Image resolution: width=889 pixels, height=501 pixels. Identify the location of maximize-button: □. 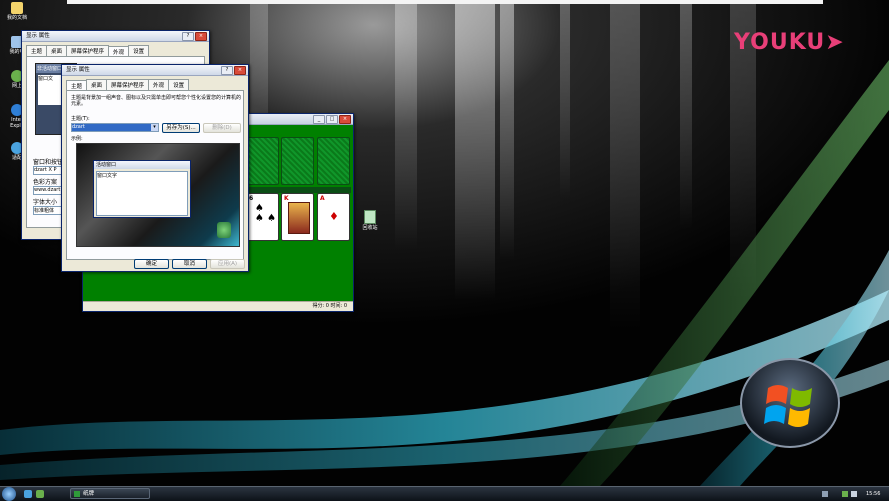
(332, 119).